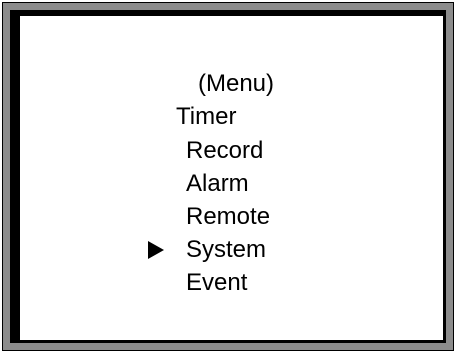 Image resolution: width=456 pixels, height=353 pixels. What do you see at coordinates (236, 83) in the screenshot?
I see `menu-title: (Menu)` at bounding box center [236, 83].